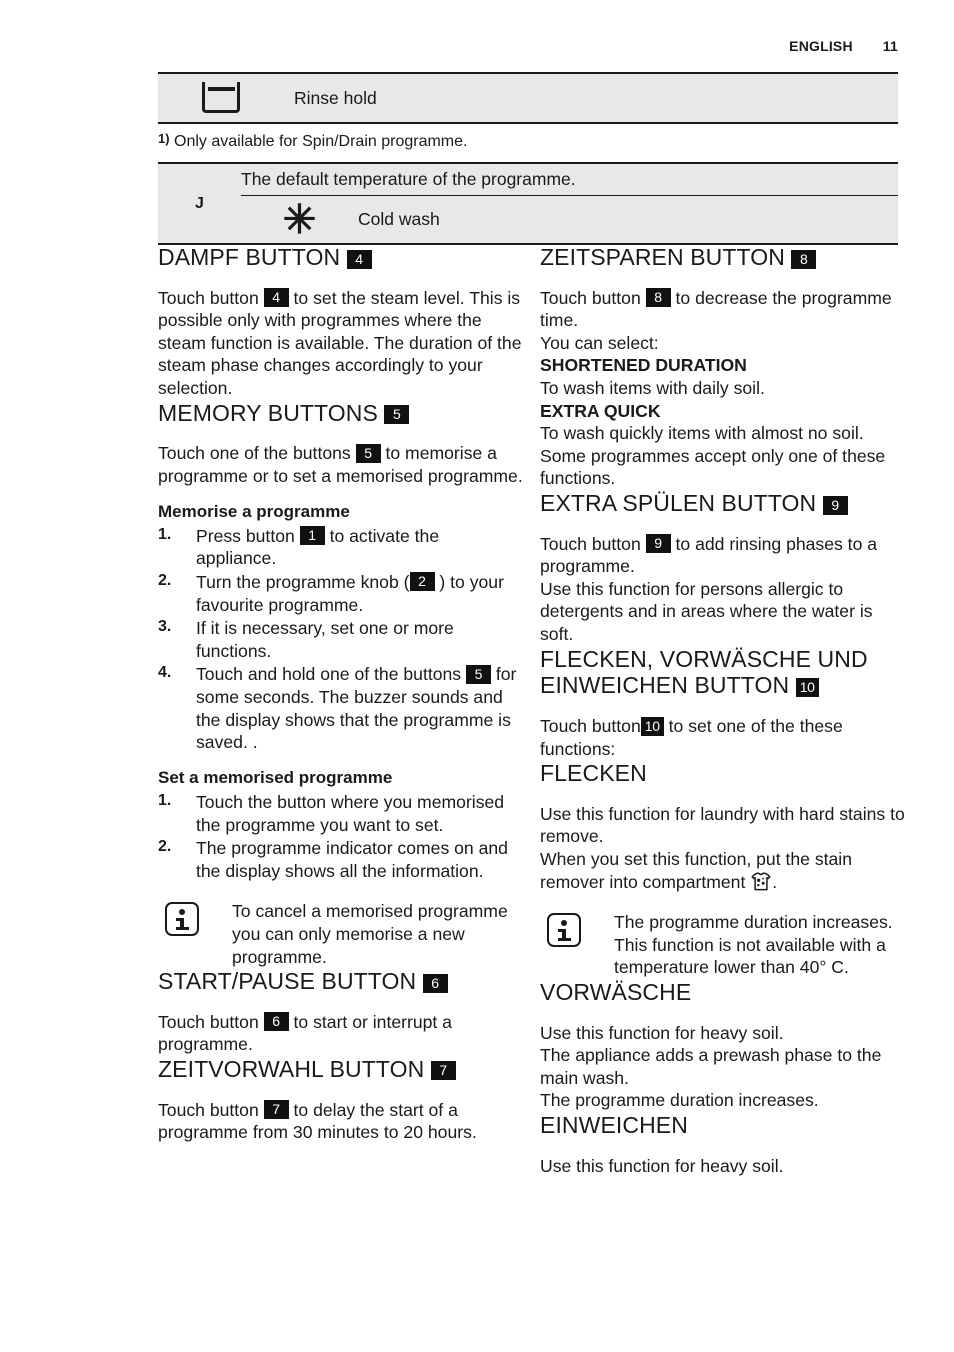  What do you see at coordinates (275, 777) in the screenshot?
I see `subheading-set-a-memorised-programme: Set a memorised programme` at bounding box center [275, 777].